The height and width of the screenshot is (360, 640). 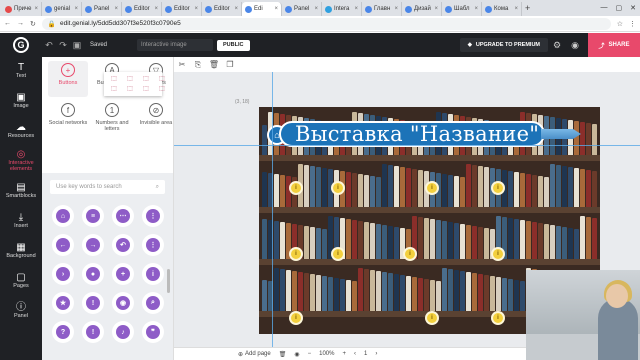 I want to click on undo-icon: ↶, so click(x=49, y=45).